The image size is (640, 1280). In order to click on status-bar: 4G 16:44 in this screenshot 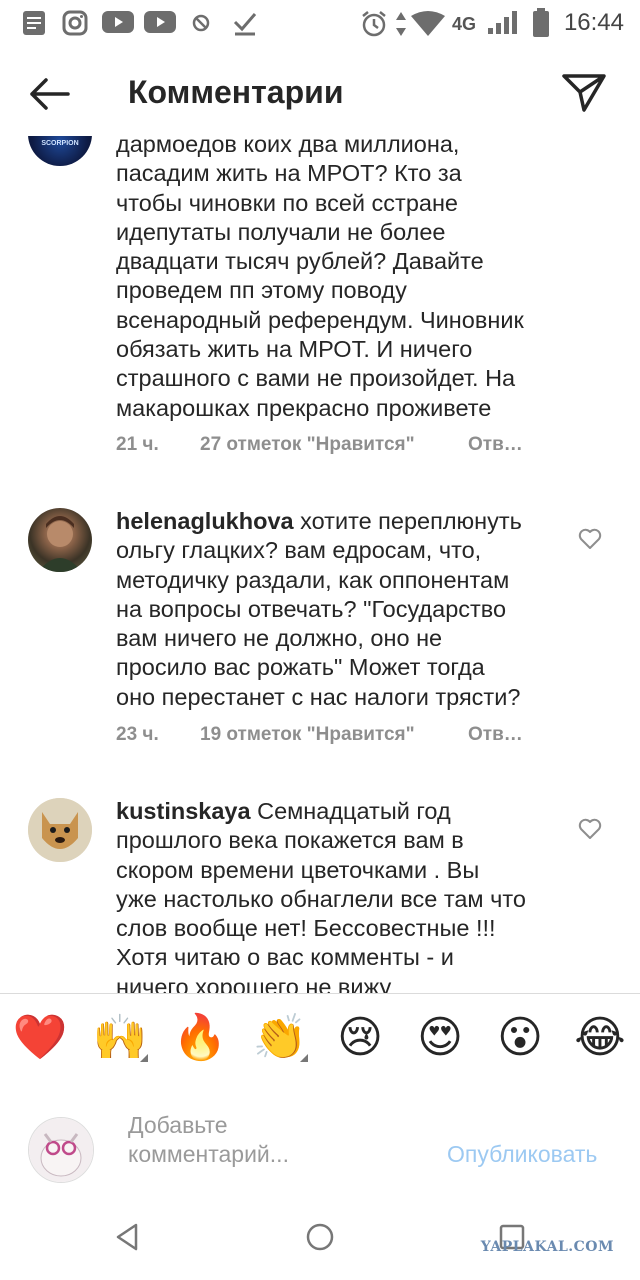, I will do `click(320, 23)`.